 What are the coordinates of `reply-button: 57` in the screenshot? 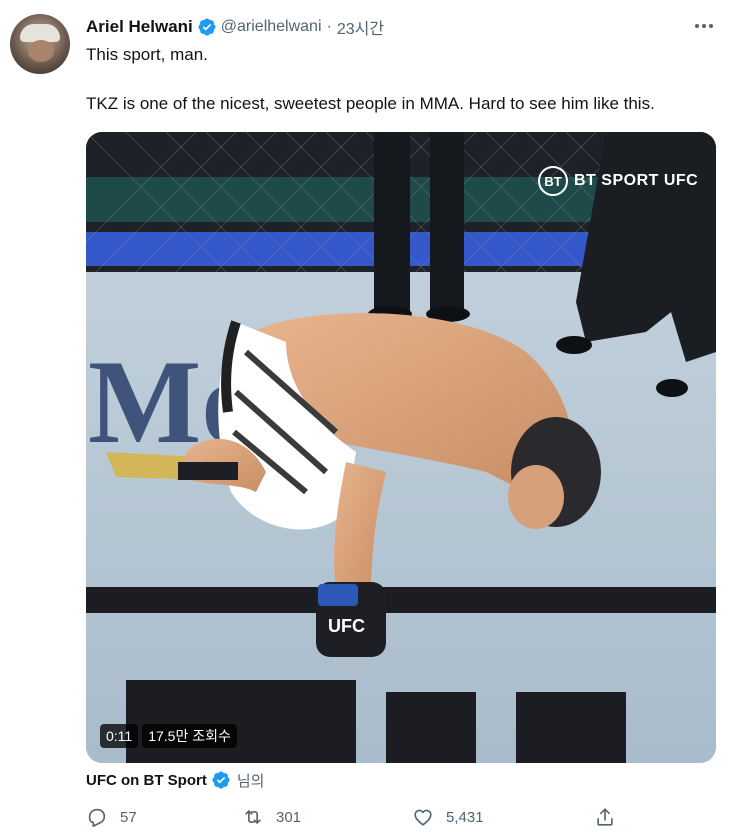 It's located at (111, 817).